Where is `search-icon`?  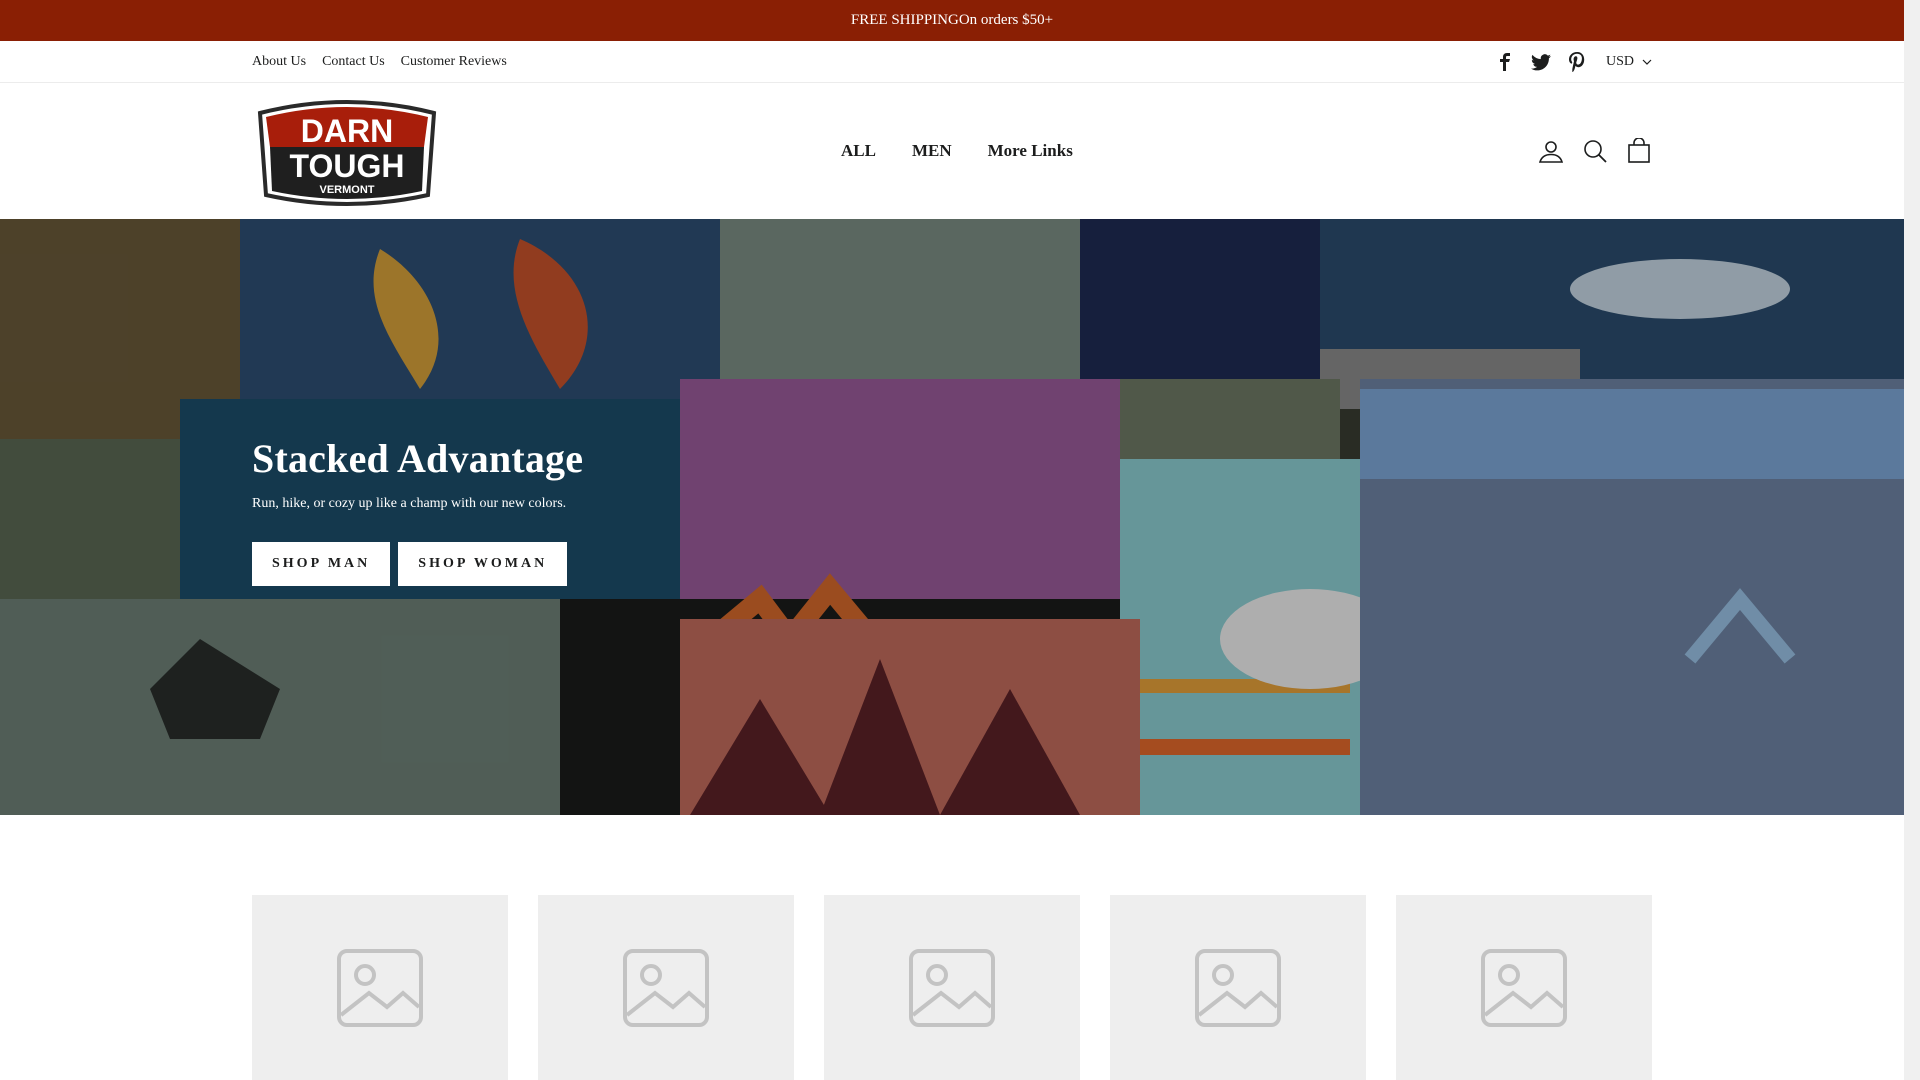 search-icon is located at coordinates (1595, 151).